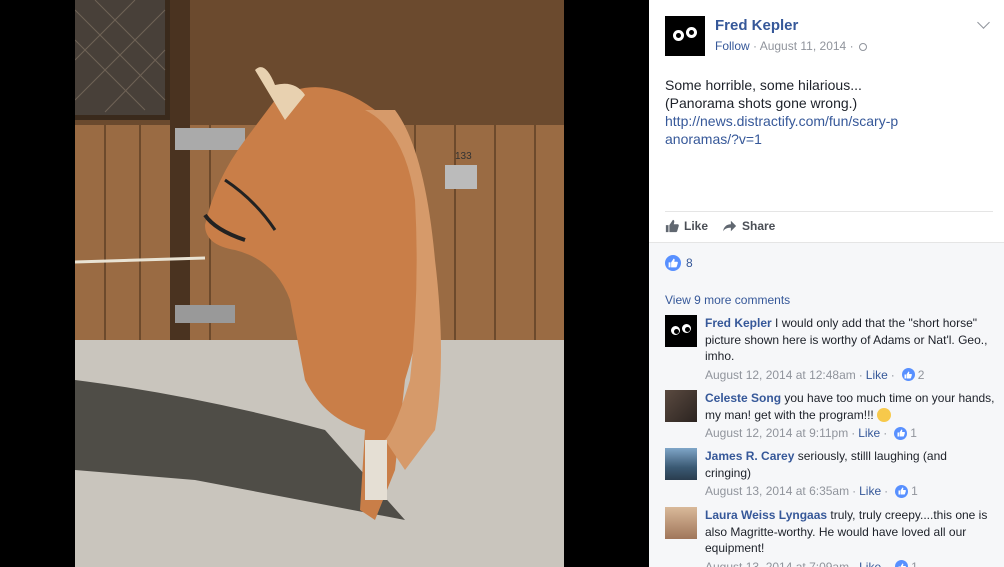 This screenshot has height=567, width=1004. I want to click on author-name: Fred Kepler, so click(756, 25).